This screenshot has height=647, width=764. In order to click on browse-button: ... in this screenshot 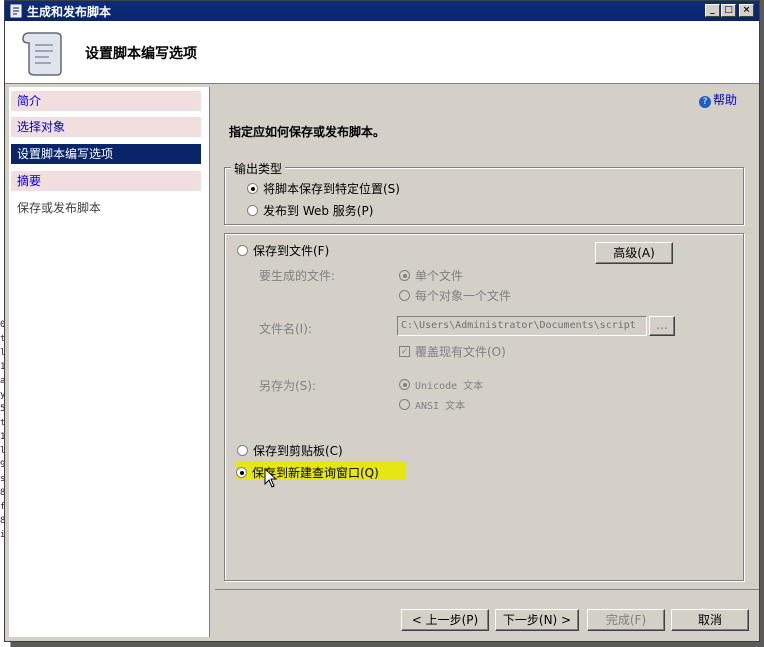, I will do `click(662, 326)`.